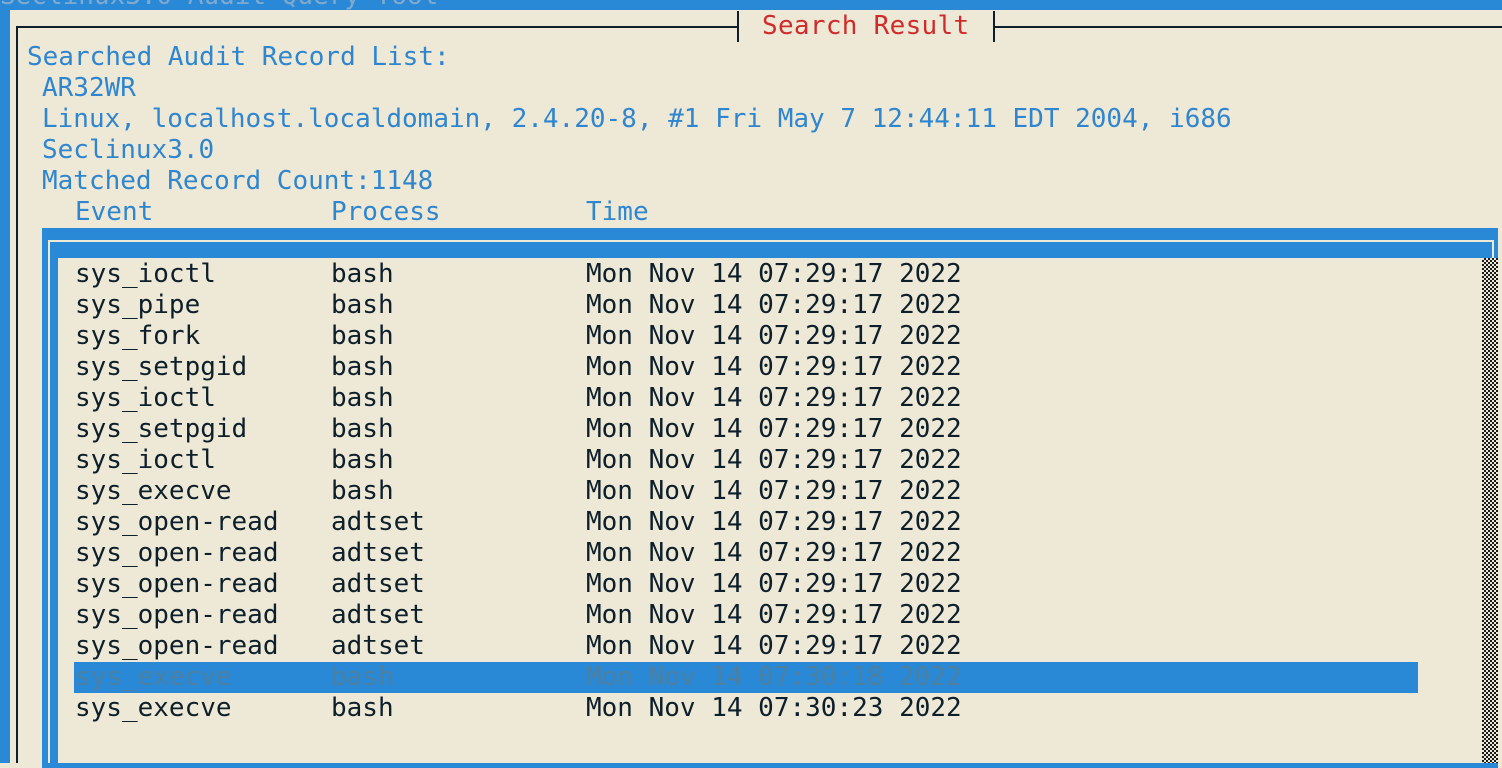 The width and height of the screenshot is (1502, 768). Describe the element at coordinates (994, 26) in the screenshot. I see `title-bracket-right` at that location.